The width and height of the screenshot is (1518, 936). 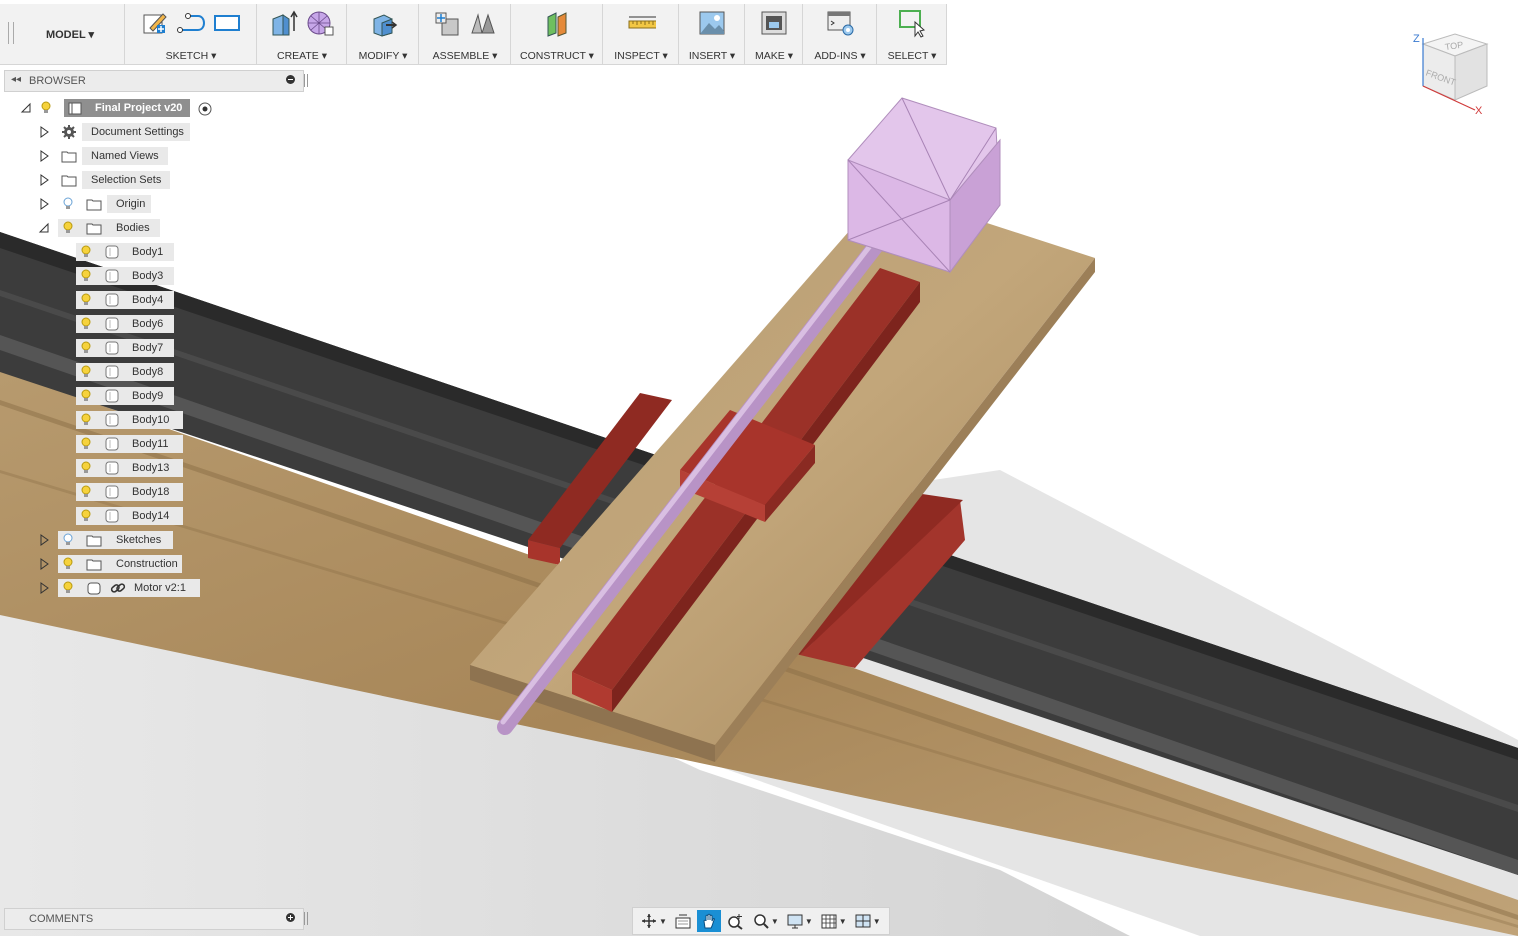 I want to click on viewports-dropdown-icon: ▼, so click(x=877, y=921).